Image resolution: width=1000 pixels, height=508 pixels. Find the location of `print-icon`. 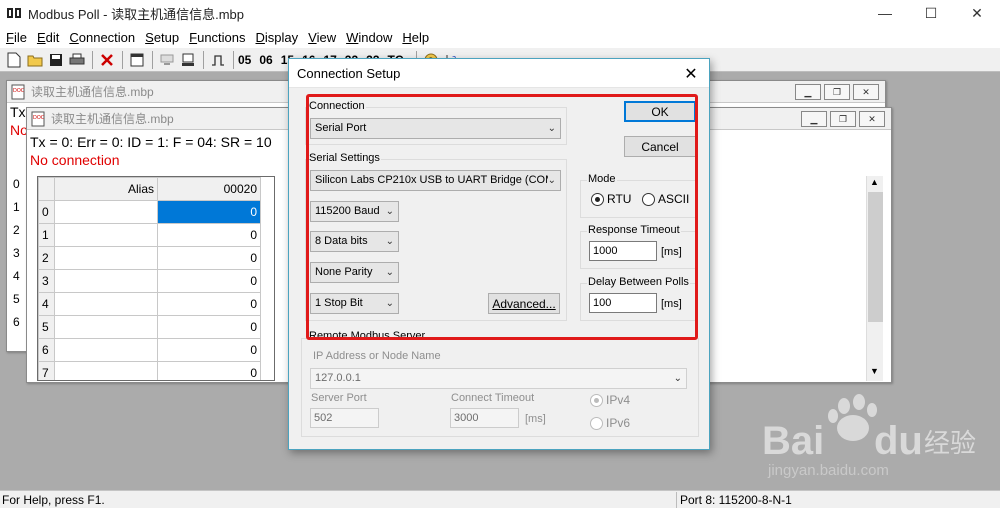

print-icon is located at coordinates (77, 60).